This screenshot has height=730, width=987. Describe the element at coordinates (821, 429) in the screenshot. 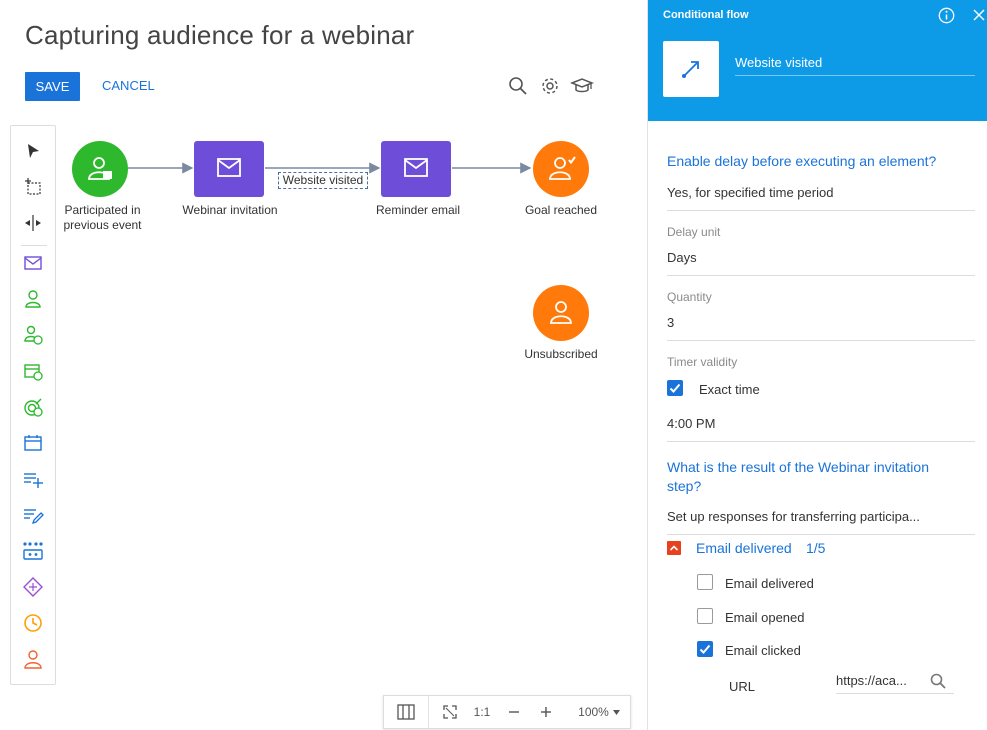

I see `time-field: 4:00 PM` at that location.